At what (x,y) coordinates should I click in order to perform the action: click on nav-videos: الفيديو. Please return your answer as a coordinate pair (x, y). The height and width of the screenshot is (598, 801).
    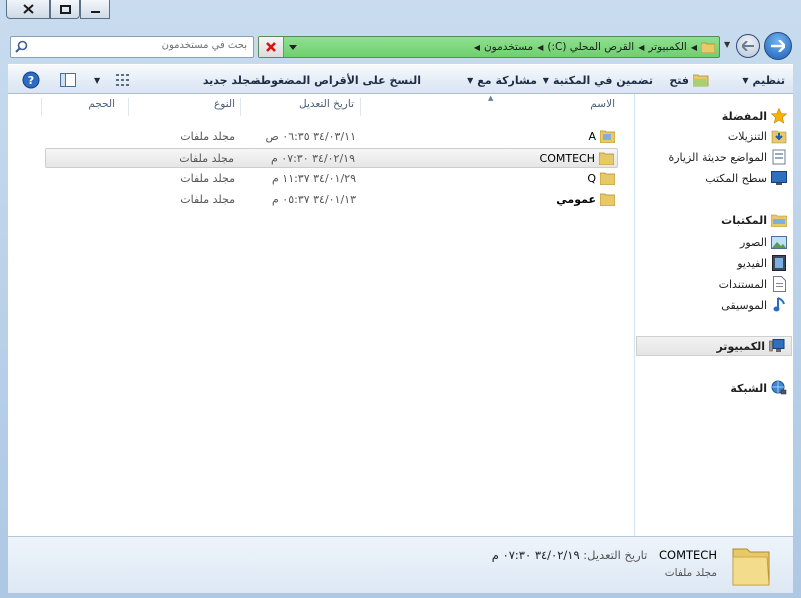
    Looking at the image, I should click on (714, 263).